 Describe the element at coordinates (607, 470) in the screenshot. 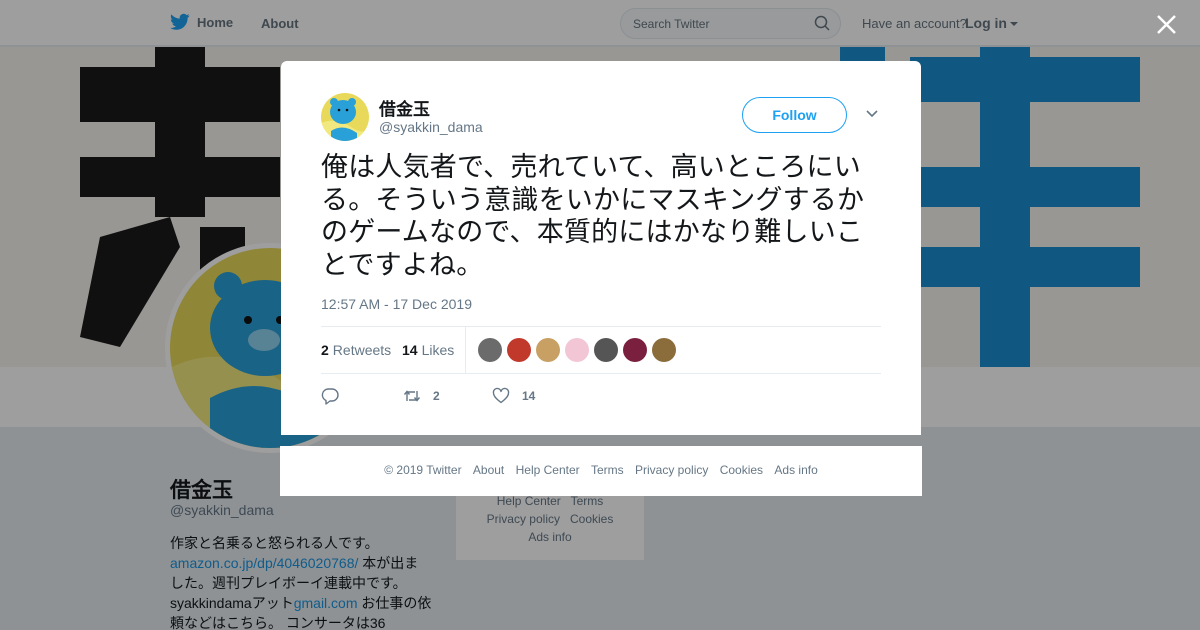

I see `footer-terms-link: Terms` at that location.